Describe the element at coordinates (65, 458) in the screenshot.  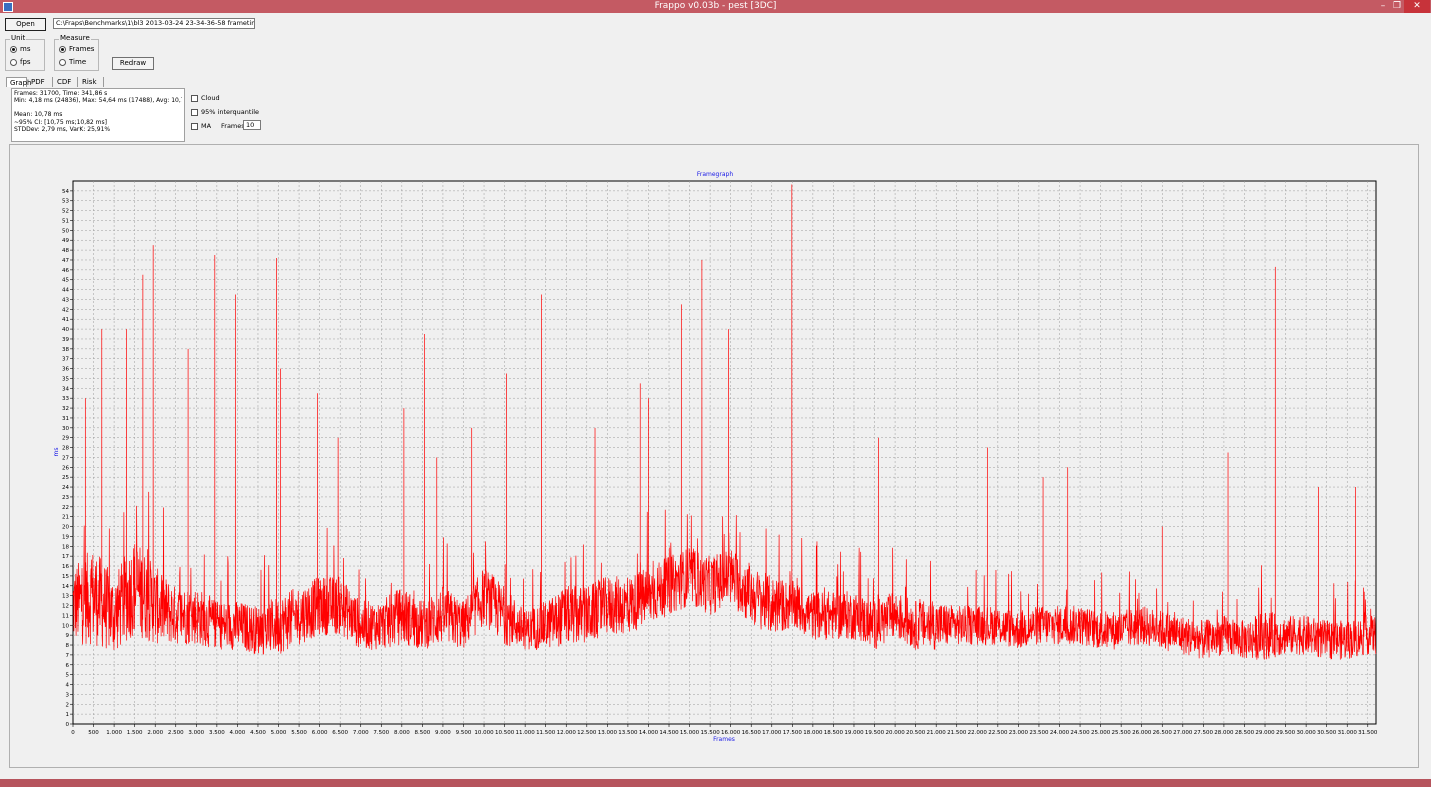
I see `y-tick-label: 27` at that location.